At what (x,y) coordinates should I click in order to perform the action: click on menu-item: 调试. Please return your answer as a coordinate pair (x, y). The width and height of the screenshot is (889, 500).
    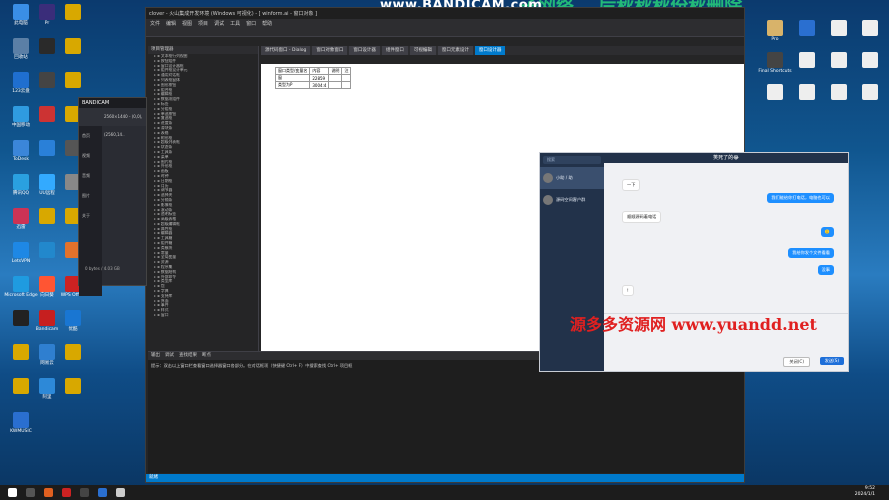
    Looking at the image, I should click on (219, 23).